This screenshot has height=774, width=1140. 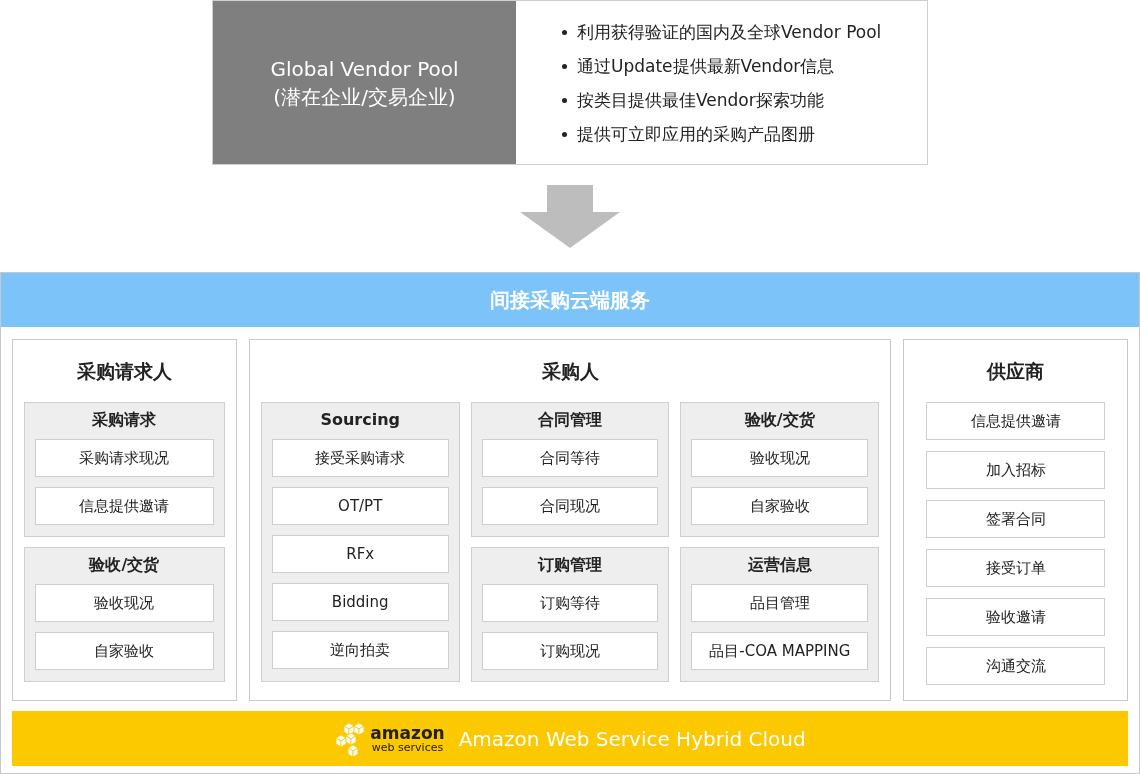 What do you see at coordinates (779, 564) in the screenshot?
I see `group-title: 运营信息` at bounding box center [779, 564].